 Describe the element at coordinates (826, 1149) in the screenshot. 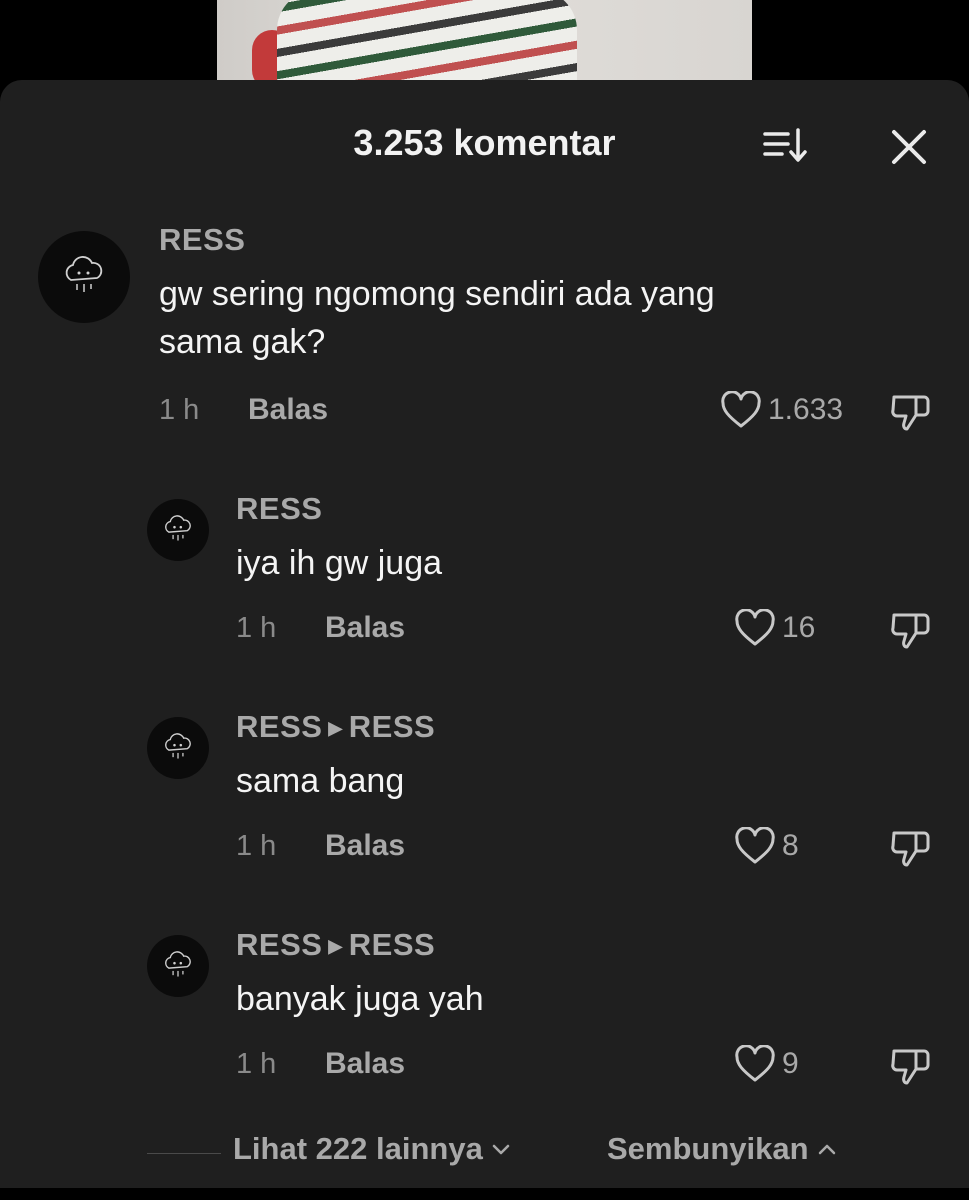

I see `chevron-up-icon` at that location.